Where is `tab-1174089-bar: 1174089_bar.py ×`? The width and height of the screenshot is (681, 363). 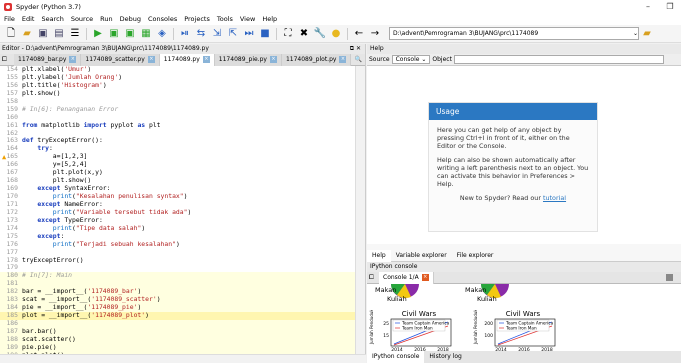
tab-1174089-bar: 1174089_bar.py × is located at coordinates (48, 59).